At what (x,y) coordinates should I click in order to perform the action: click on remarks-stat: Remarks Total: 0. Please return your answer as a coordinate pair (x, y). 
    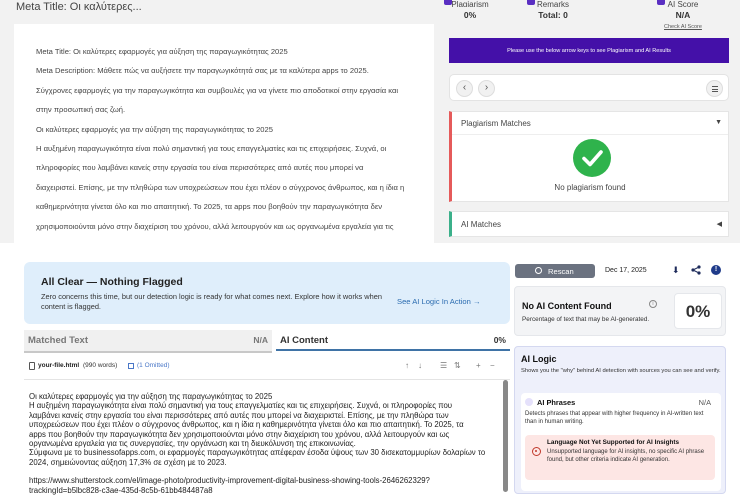
    Looking at the image, I should click on (553, 10).